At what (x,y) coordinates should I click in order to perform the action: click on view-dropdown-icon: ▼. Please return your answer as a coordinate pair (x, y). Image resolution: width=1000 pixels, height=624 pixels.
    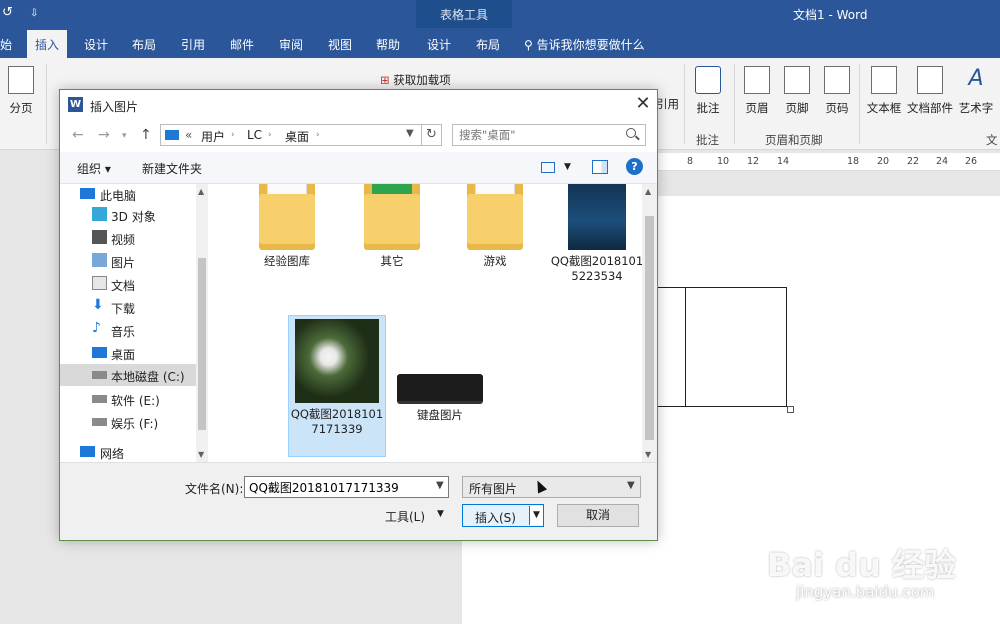
    Looking at the image, I should click on (567, 167).